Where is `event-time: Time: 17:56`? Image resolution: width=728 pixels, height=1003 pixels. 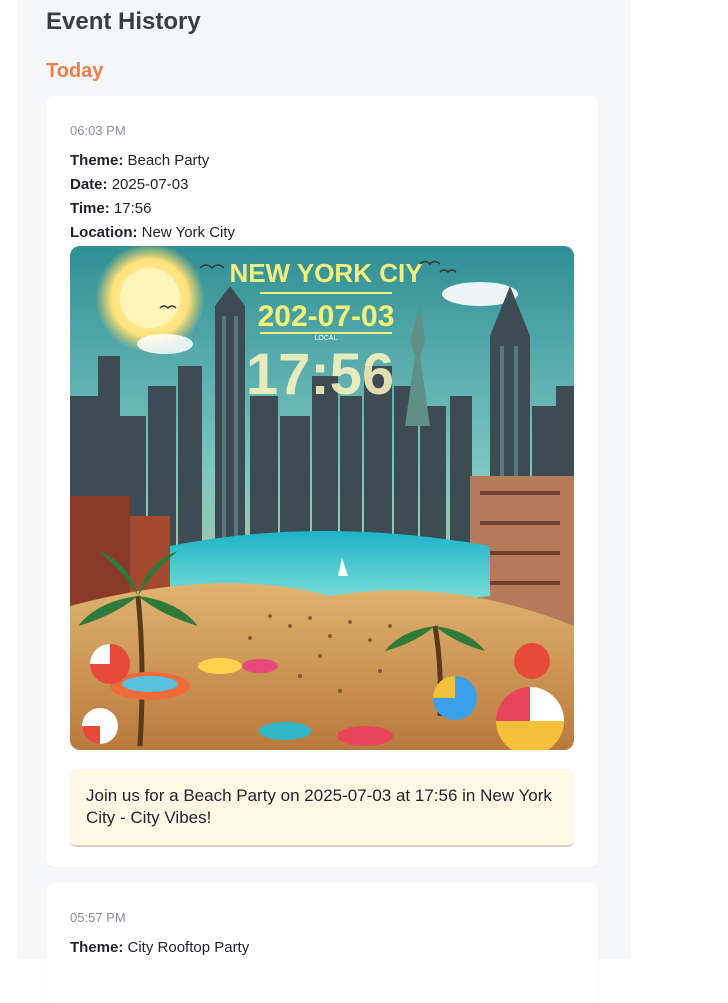
event-time: Time: 17:56 is located at coordinates (110, 208).